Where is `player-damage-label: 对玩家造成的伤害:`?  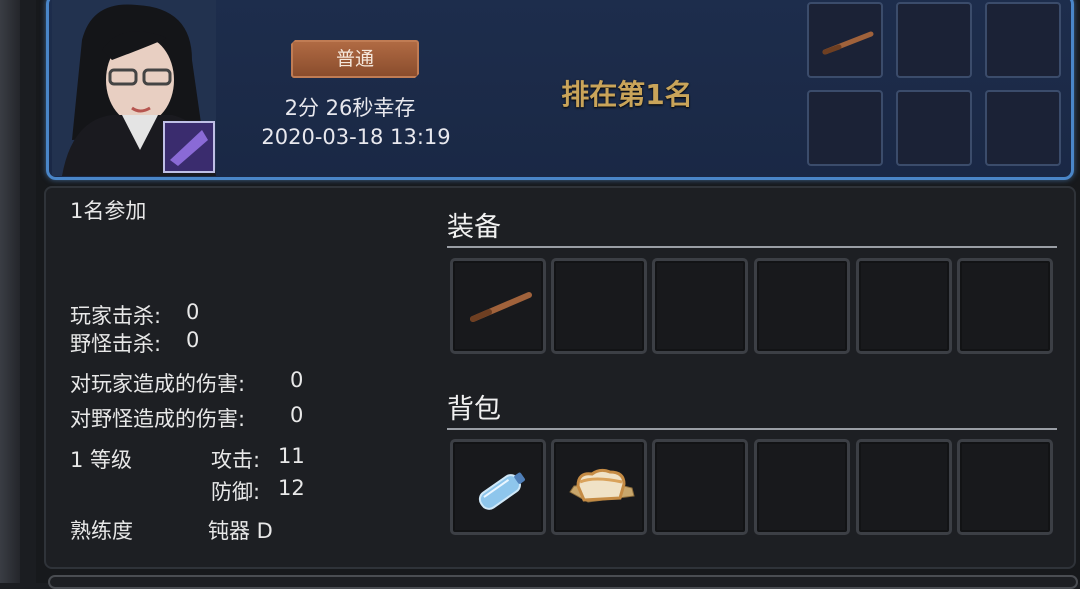 player-damage-label: 对玩家造成的伤害: is located at coordinates (158, 384).